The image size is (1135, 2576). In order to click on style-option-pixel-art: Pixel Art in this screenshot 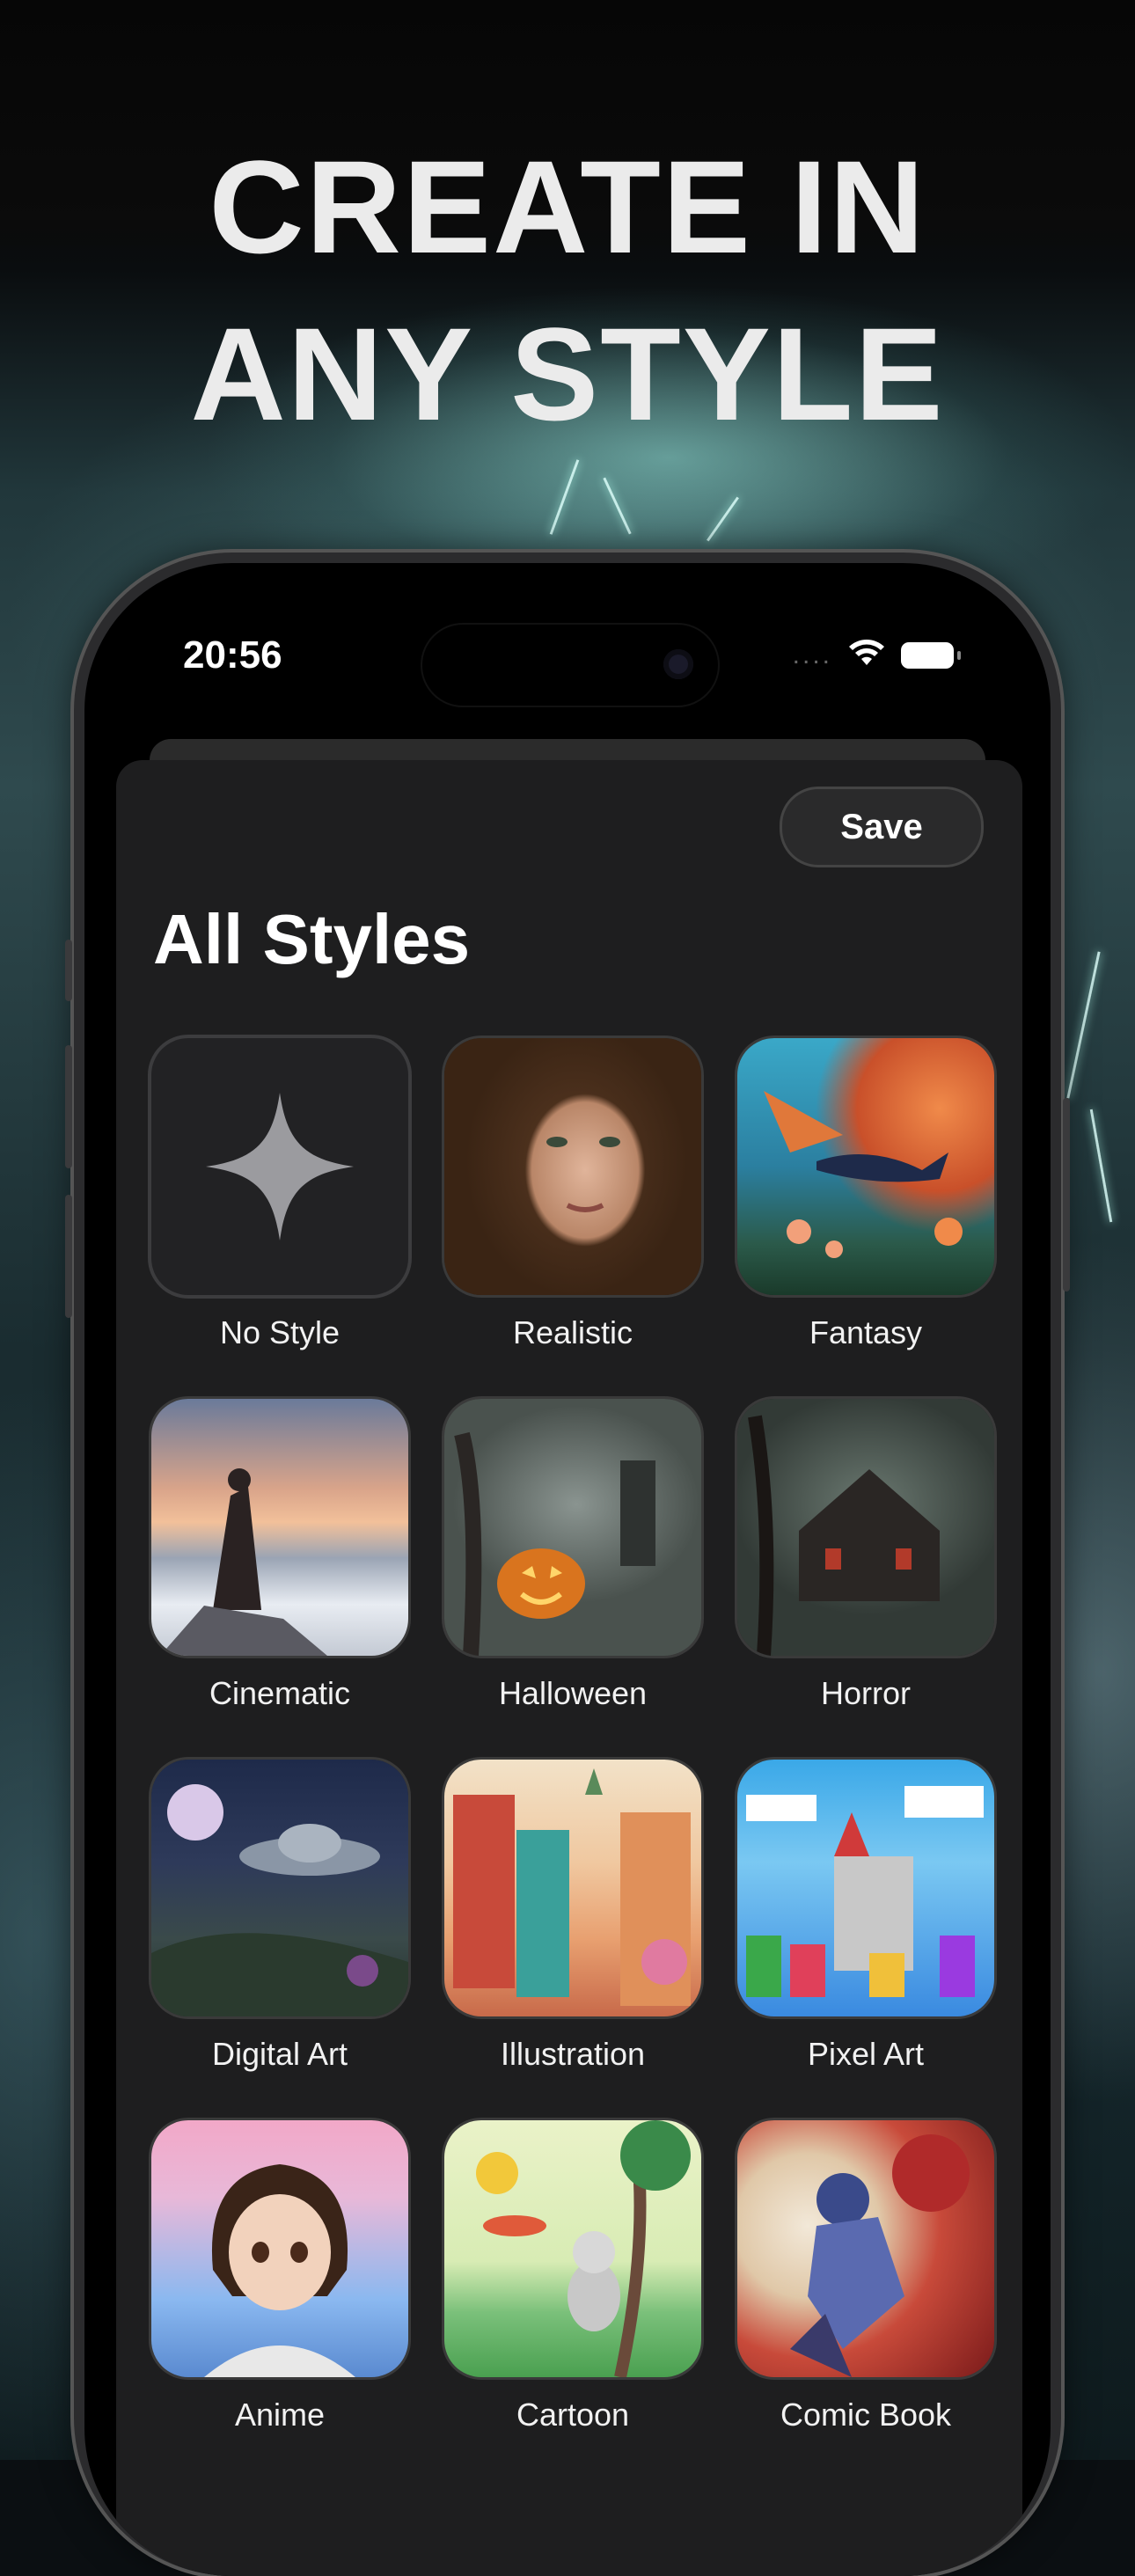, I will do `click(865, 1916)`.